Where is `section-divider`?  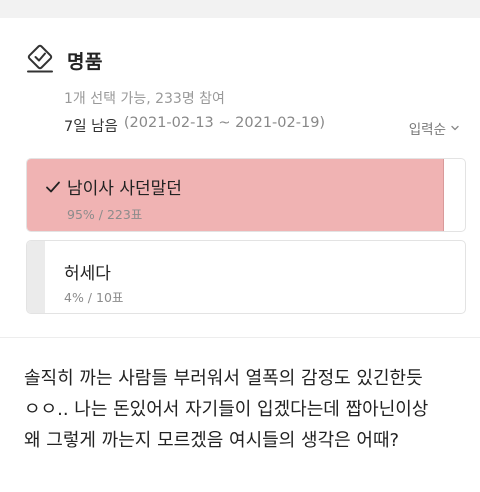 section-divider is located at coordinates (240, 337).